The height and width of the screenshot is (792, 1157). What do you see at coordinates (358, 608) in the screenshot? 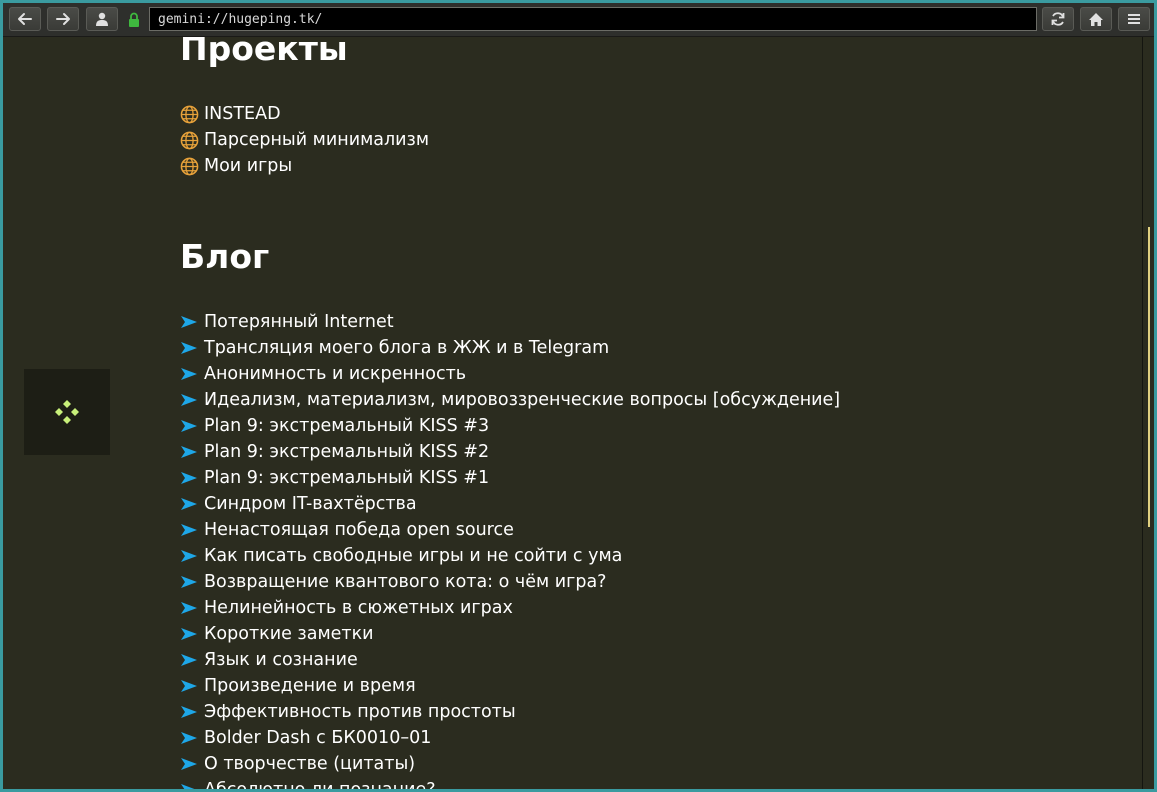
I see `blog-item-link: Нелинейность в сюжетных играх` at bounding box center [358, 608].